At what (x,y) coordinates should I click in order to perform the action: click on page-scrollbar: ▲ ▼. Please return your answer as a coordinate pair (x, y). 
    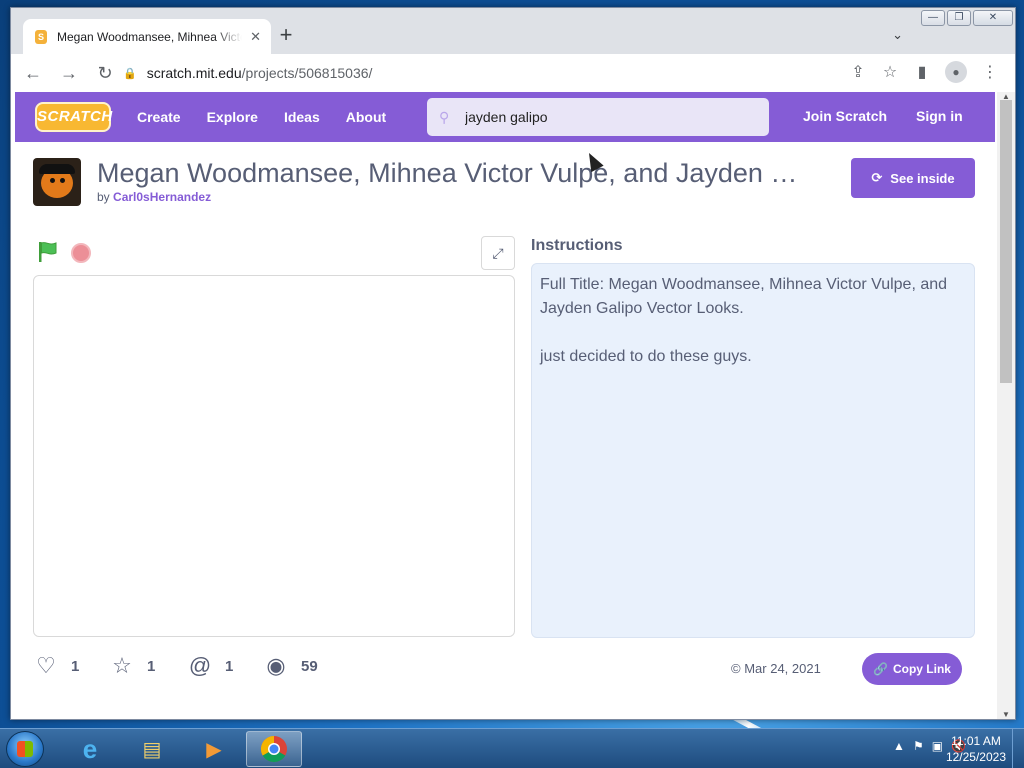
    Looking at the image, I should click on (1006, 405).